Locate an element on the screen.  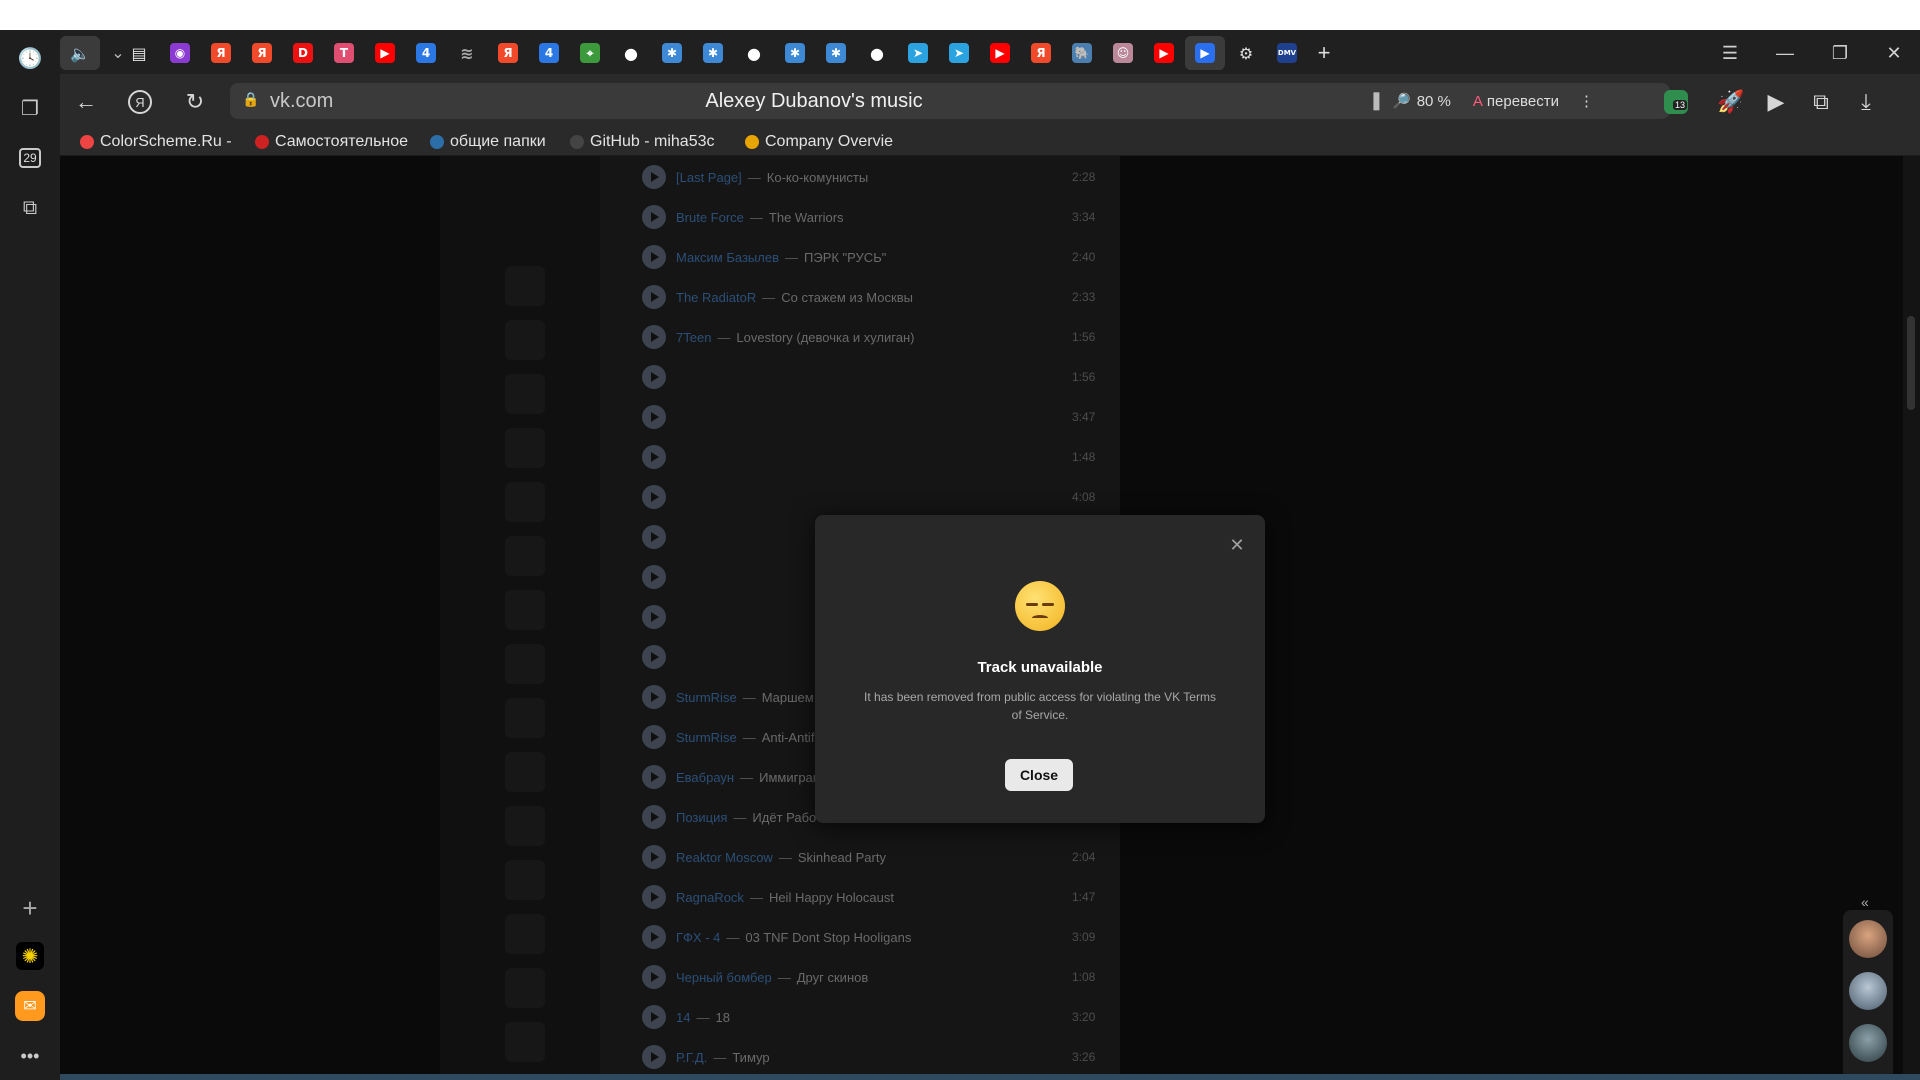
track-artist: Р.Г.Д. is located at coordinates (691, 1057).